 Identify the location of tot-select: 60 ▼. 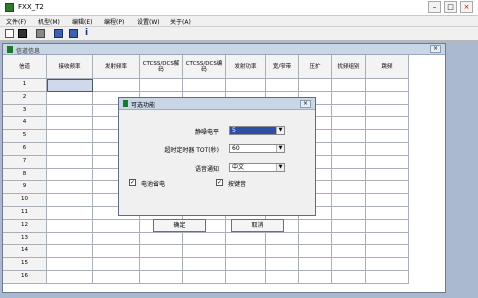
(257, 148).